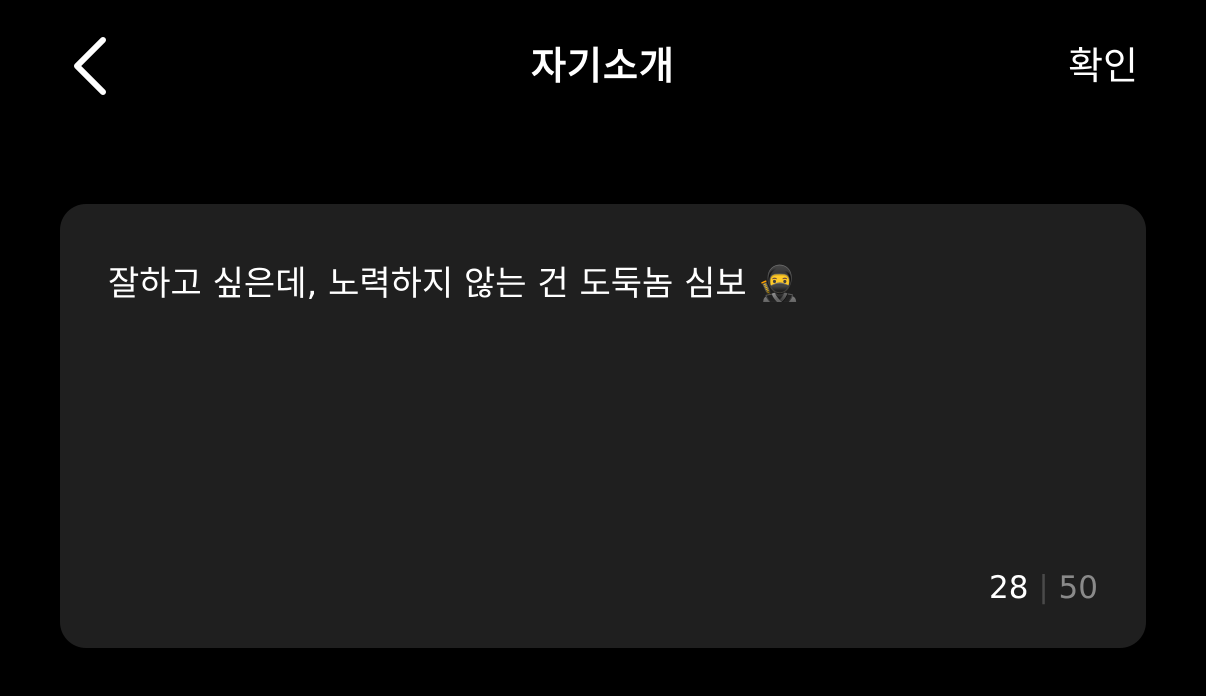  Describe the element at coordinates (603, 284) in the screenshot. I see `bio-textarea: 잘하고 싶은데, 노력하지 않는 건 도둑놈 심보 🥷` at that location.